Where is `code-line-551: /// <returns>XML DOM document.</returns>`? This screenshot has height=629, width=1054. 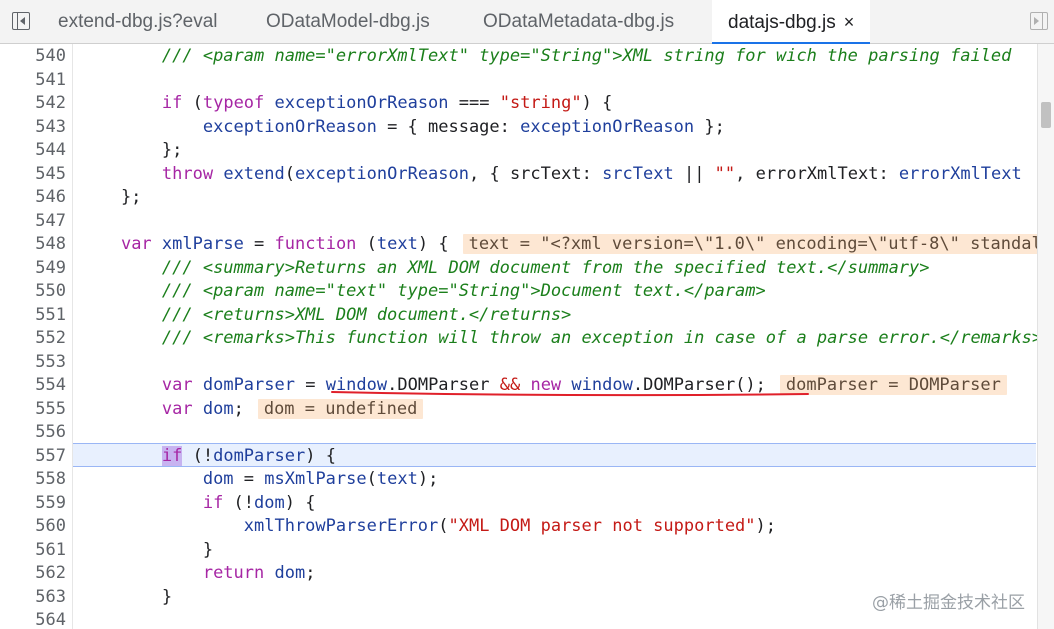
code-line-551: /// <returns>XML DOM document.</returns> is located at coordinates (560, 316).